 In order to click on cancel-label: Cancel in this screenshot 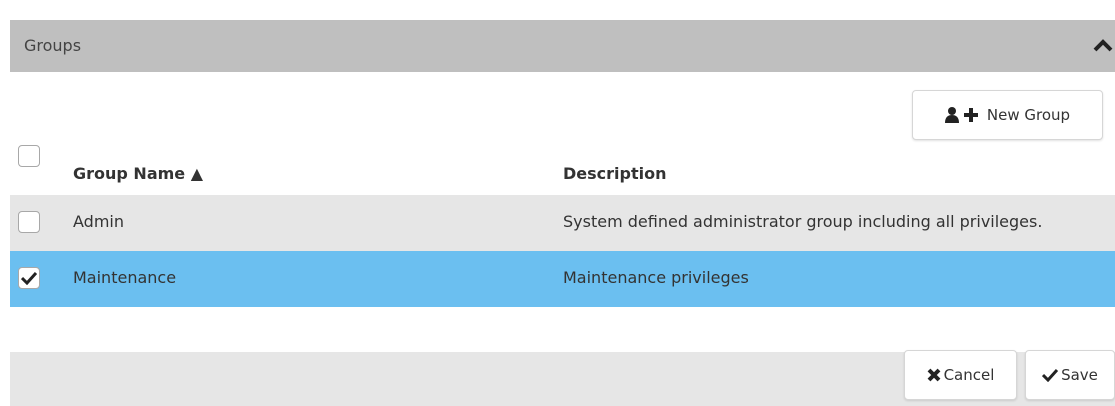, I will do `click(969, 375)`.